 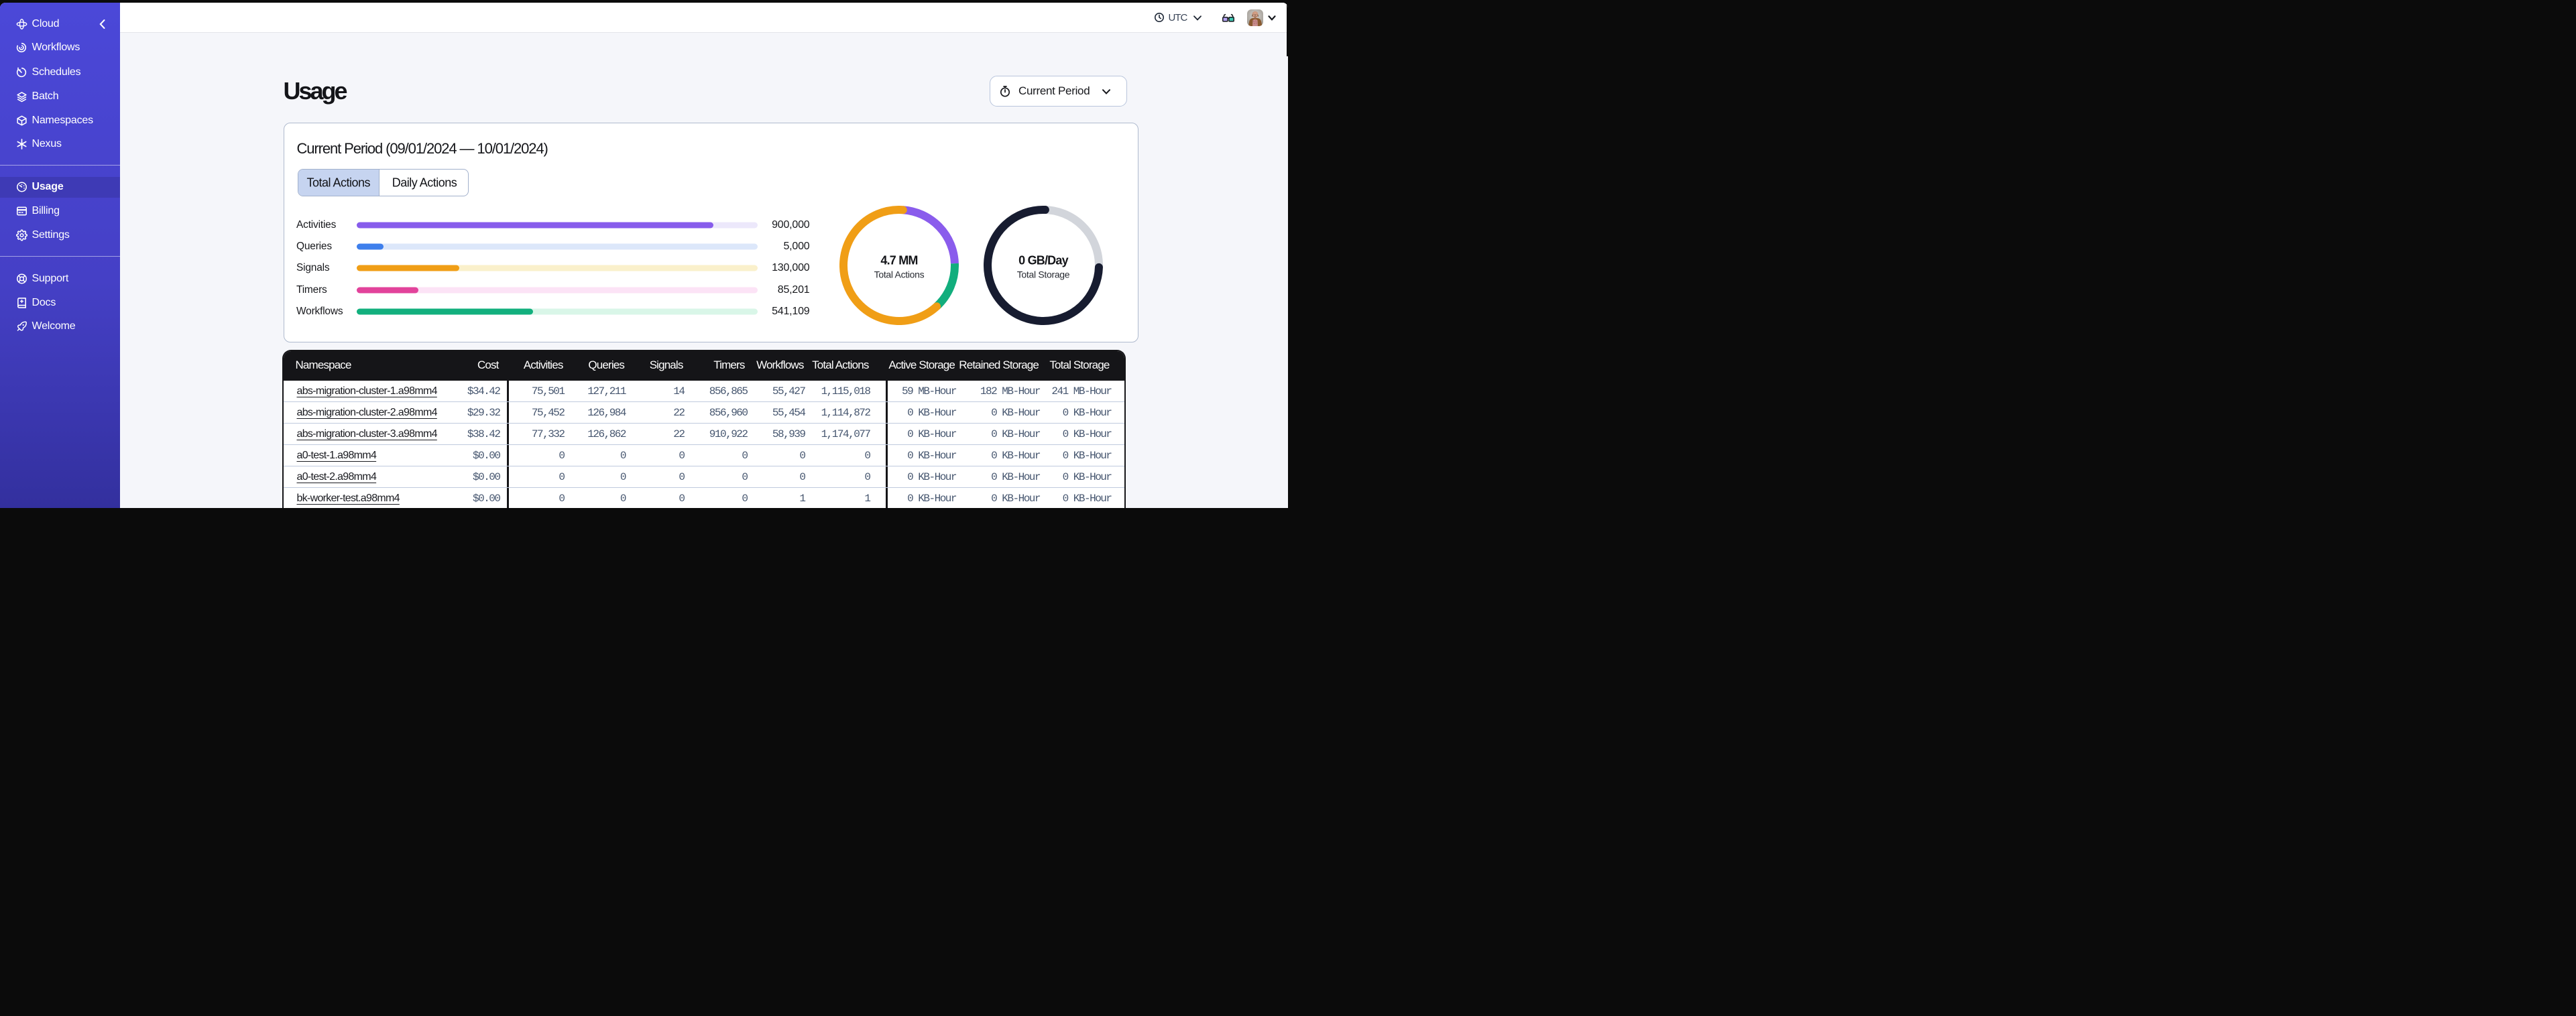 I want to click on svg-text: Total Storage, so click(x=1043, y=274).